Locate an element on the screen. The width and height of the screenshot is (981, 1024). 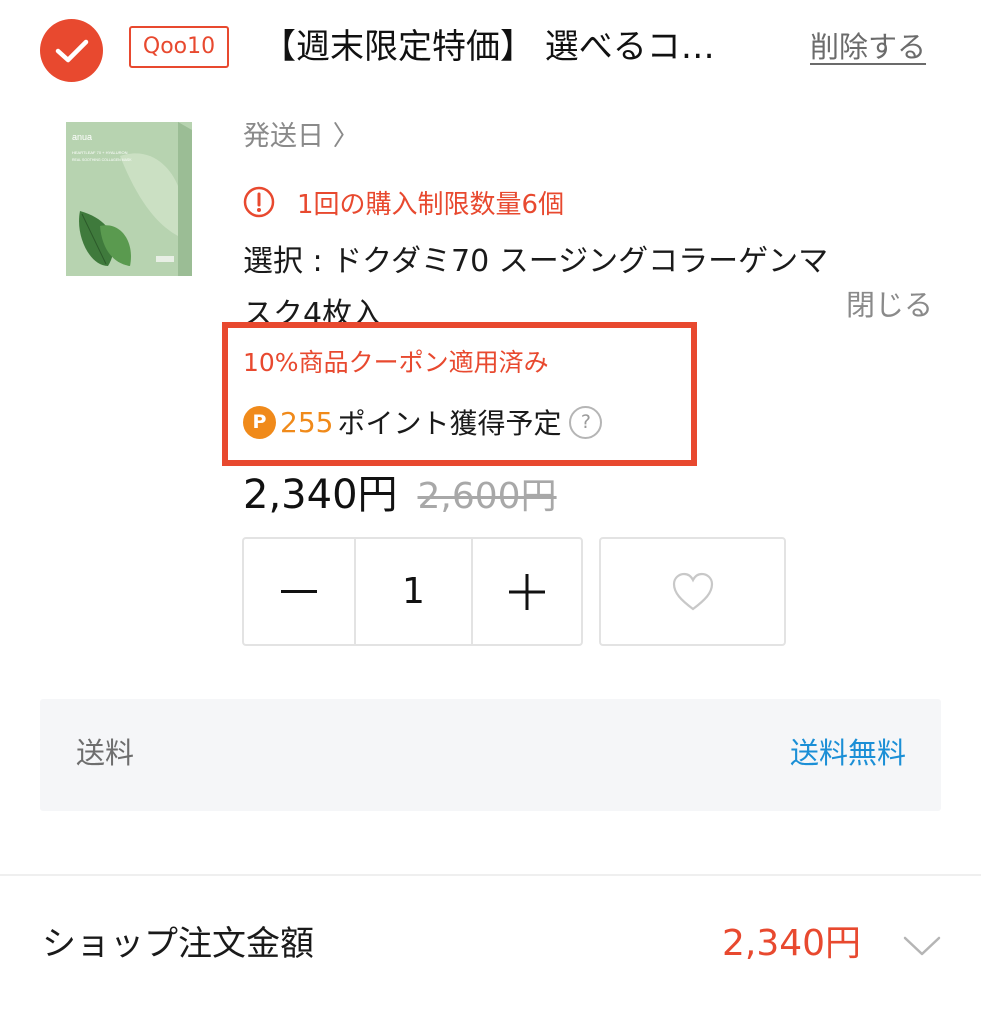
plus-icon is located at coordinates (527, 591).